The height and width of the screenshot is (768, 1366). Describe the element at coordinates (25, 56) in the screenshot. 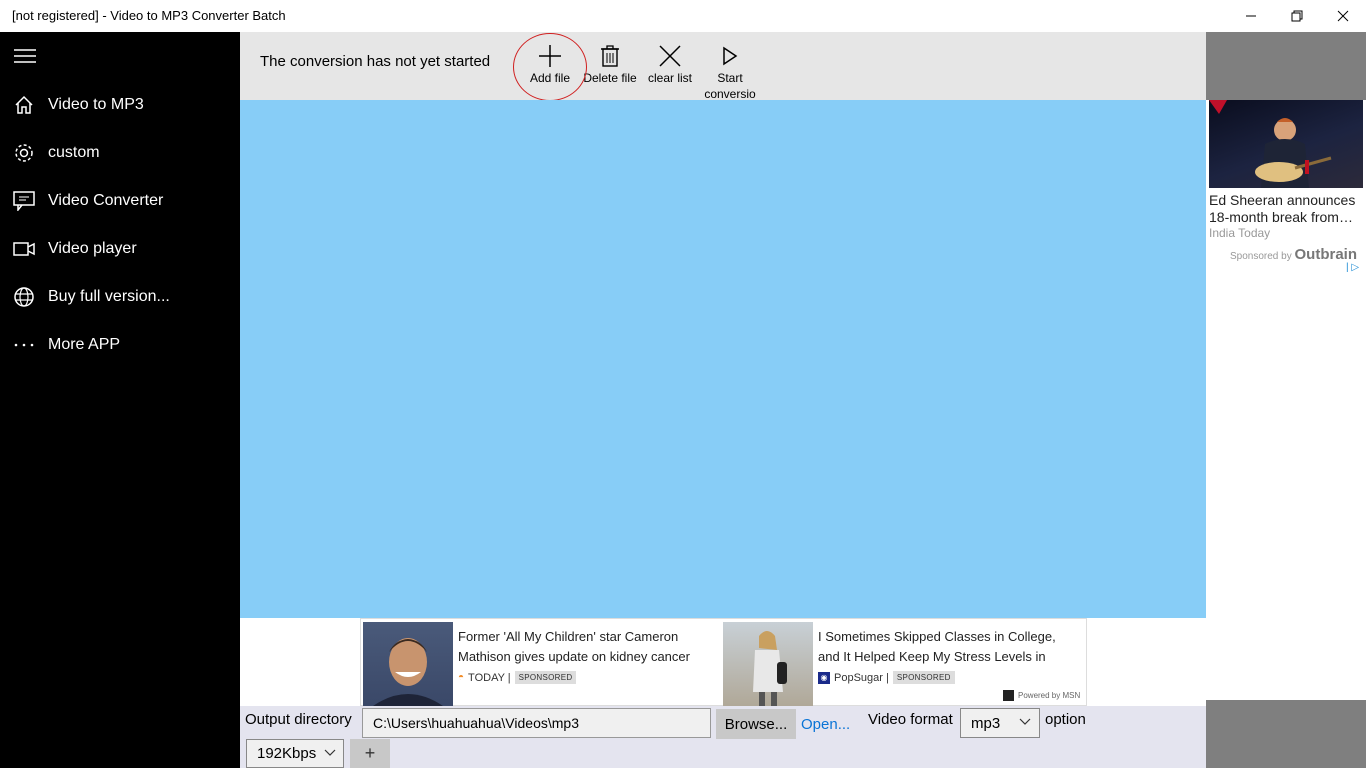

I see `hamburger-menu-icon` at that location.